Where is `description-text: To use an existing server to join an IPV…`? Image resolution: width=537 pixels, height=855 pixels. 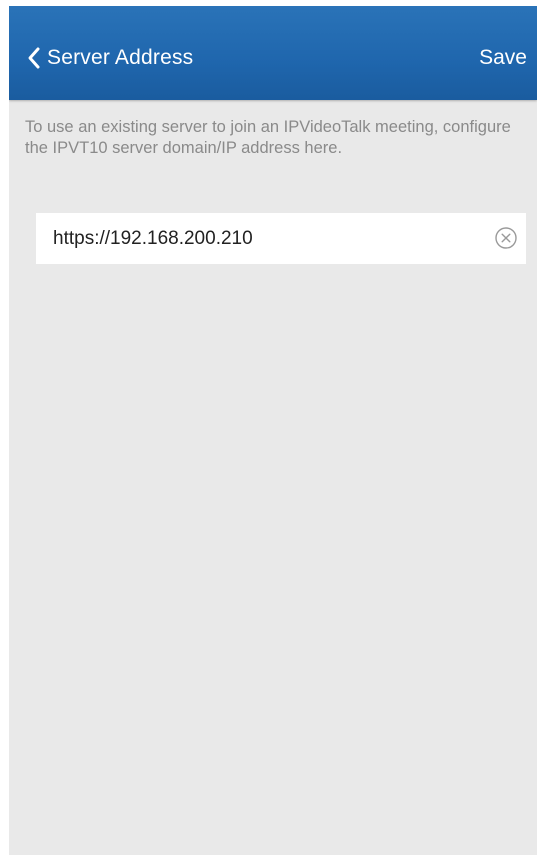
description-text: To use an existing server to join an IPV… is located at coordinates (268, 137).